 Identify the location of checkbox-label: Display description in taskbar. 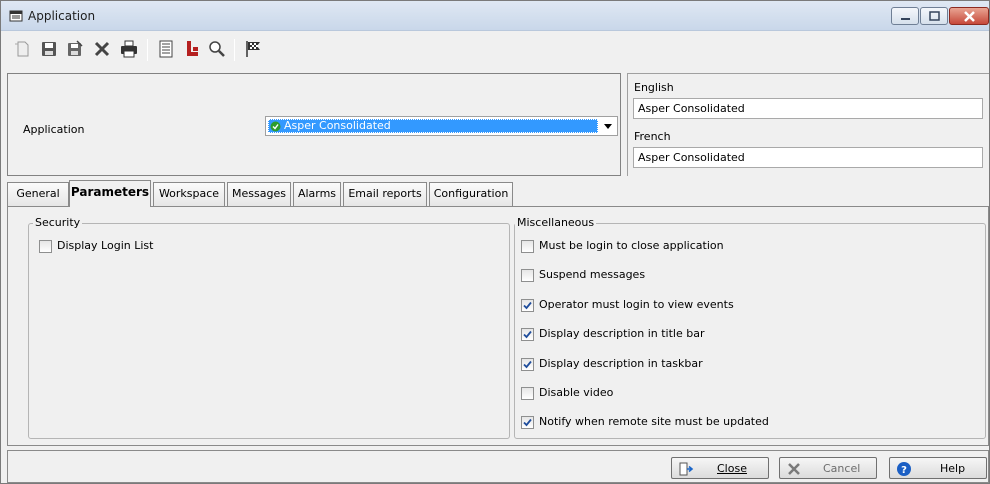
(621, 363).